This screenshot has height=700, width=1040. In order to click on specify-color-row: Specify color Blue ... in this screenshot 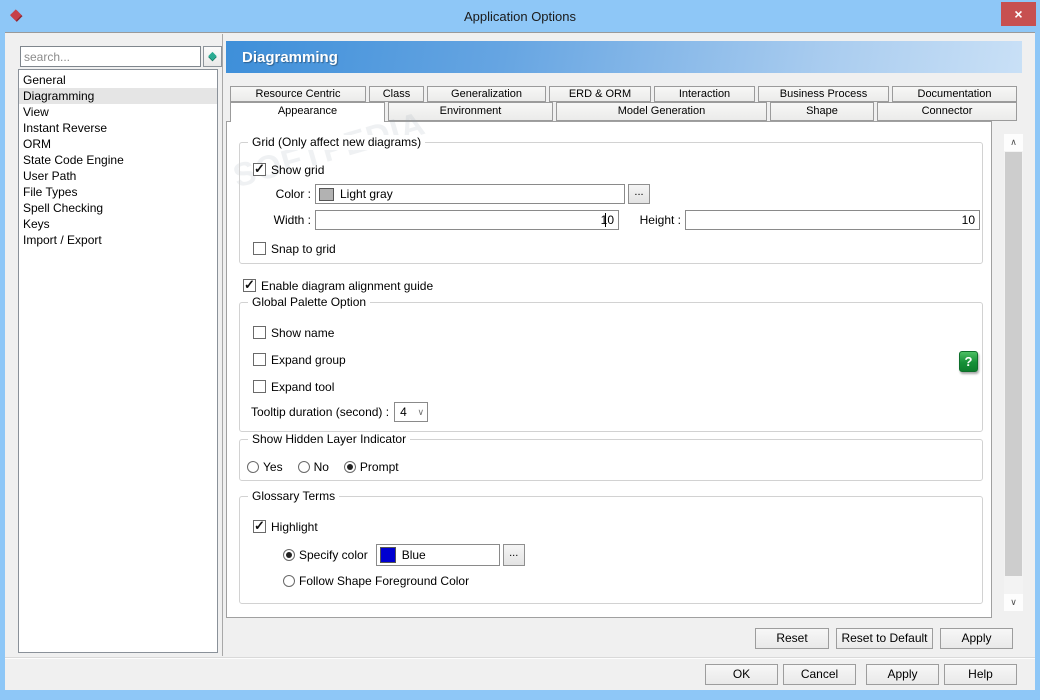, I will do `click(404, 555)`.